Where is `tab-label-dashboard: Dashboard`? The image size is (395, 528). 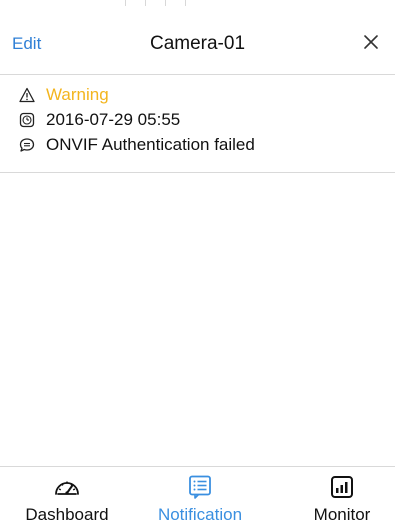 tab-label-dashboard: Dashboard is located at coordinates (67, 514).